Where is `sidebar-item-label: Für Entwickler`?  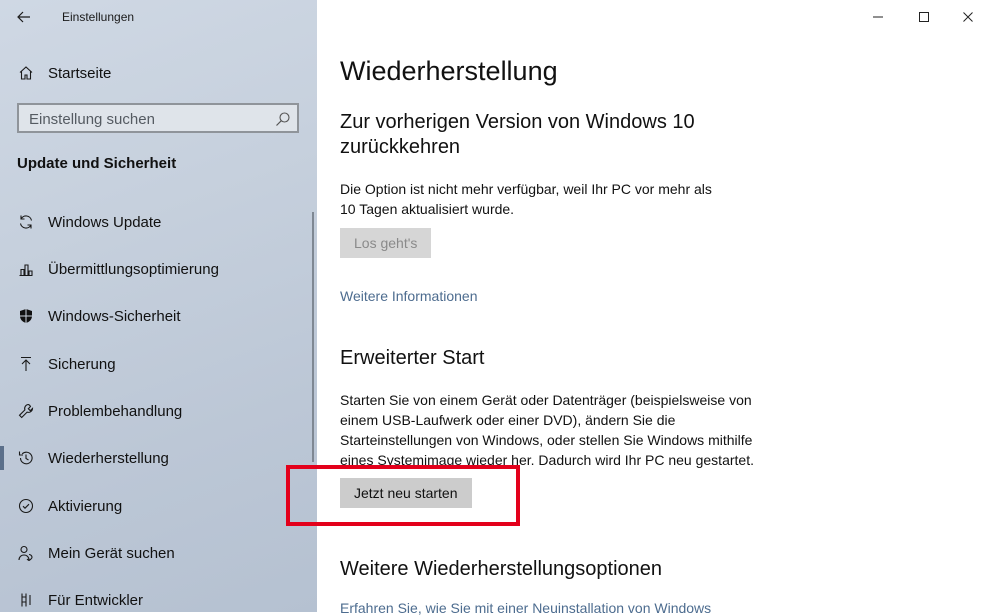
sidebar-item-label: Für Entwickler is located at coordinates (96, 600).